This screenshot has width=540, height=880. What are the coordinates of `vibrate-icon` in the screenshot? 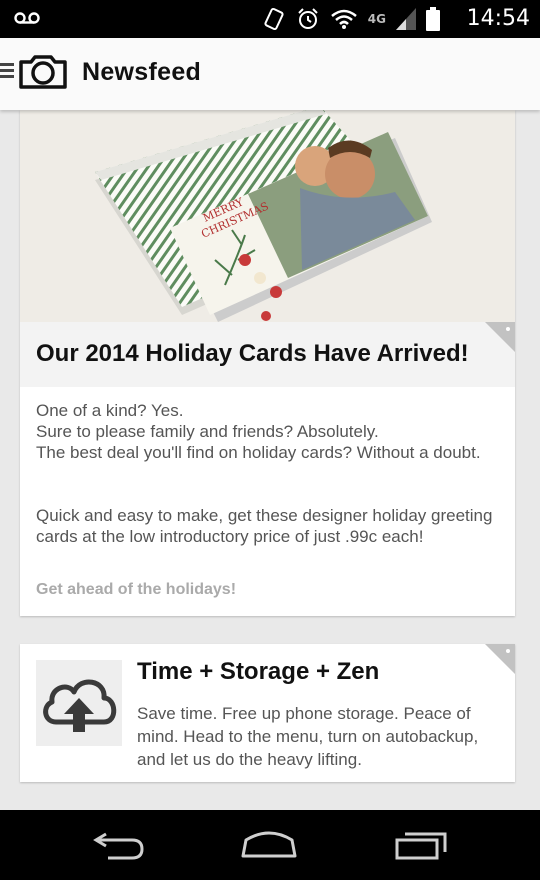 It's located at (274, 19).